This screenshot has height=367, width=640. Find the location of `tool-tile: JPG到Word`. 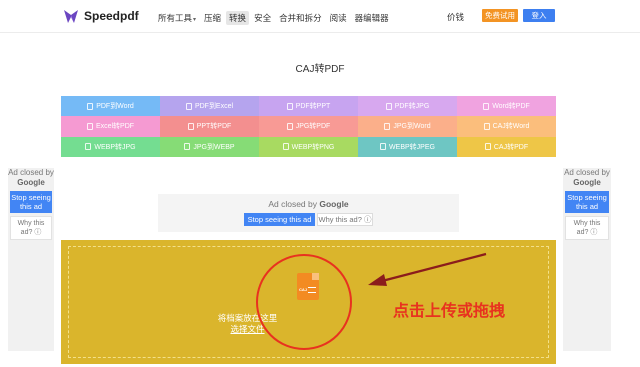

tool-tile: JPG到Word is located at coordinates (407, 126).